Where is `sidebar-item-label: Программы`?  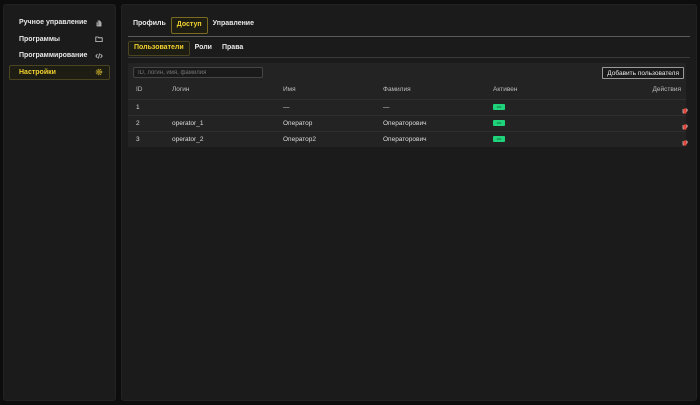
sidebar-item-label: Программы is located at coordinates (40, 39).